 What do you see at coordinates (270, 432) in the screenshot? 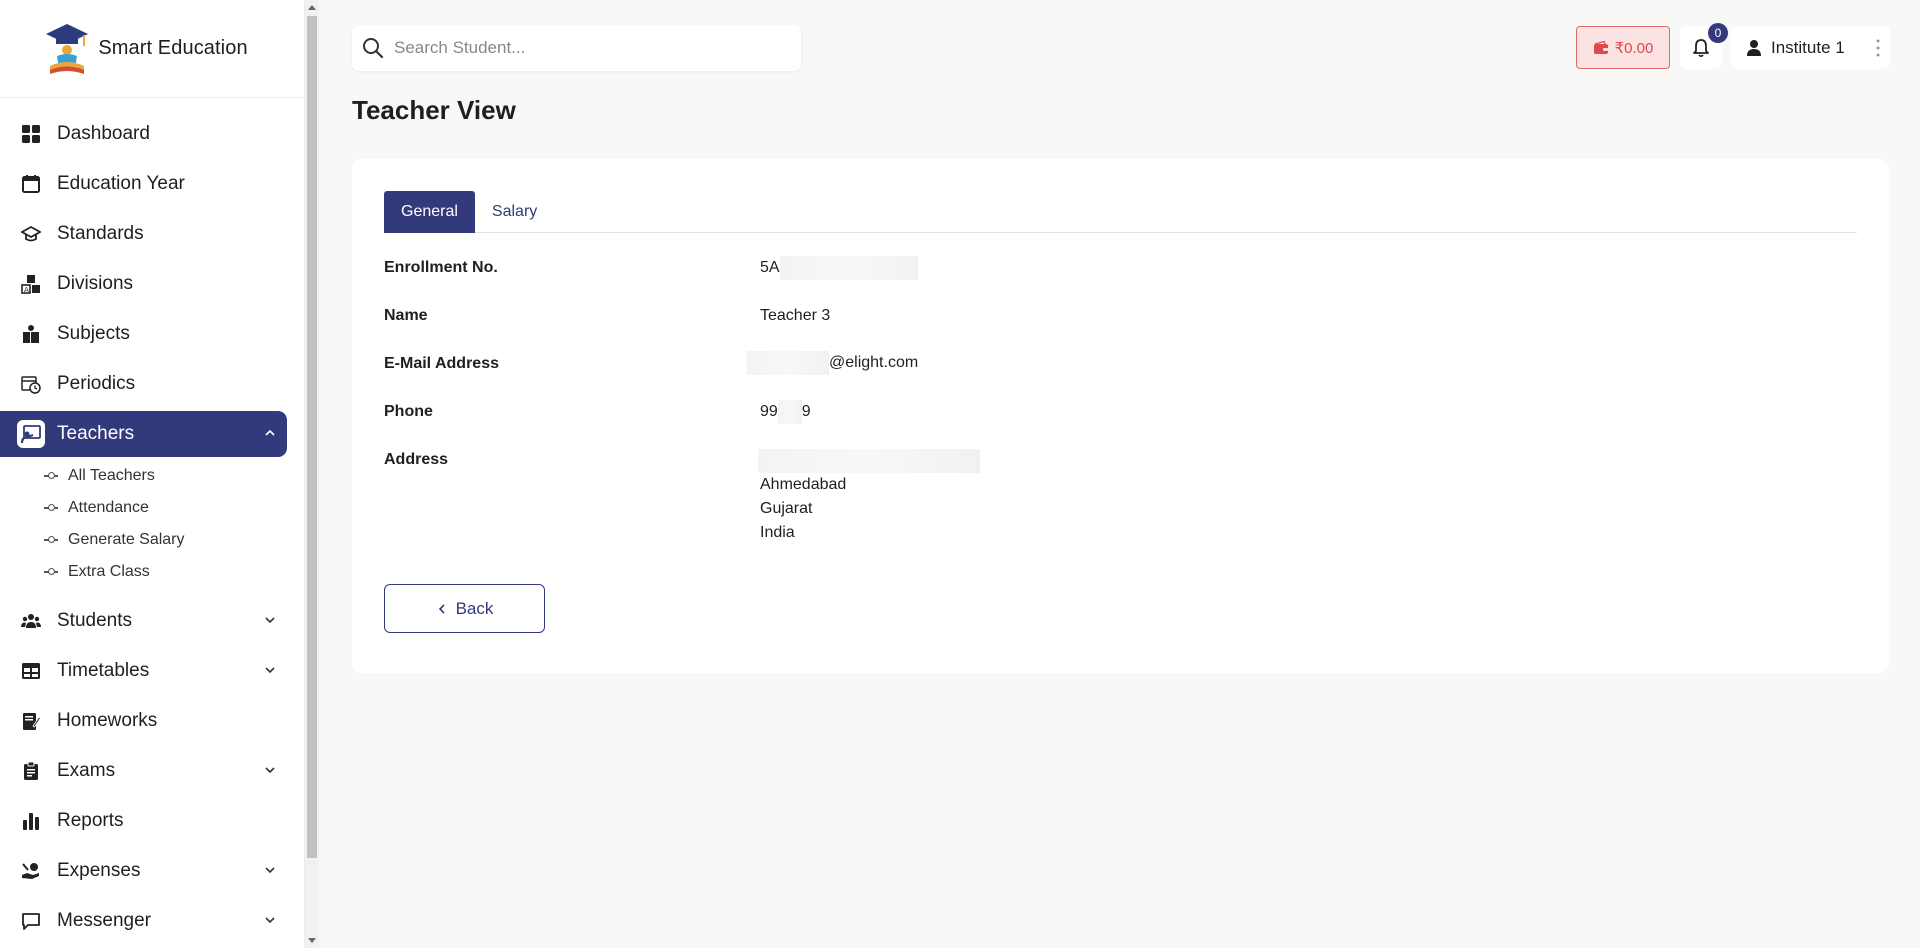
I see `chevron-up-icon` at bounding box center [270, 432].